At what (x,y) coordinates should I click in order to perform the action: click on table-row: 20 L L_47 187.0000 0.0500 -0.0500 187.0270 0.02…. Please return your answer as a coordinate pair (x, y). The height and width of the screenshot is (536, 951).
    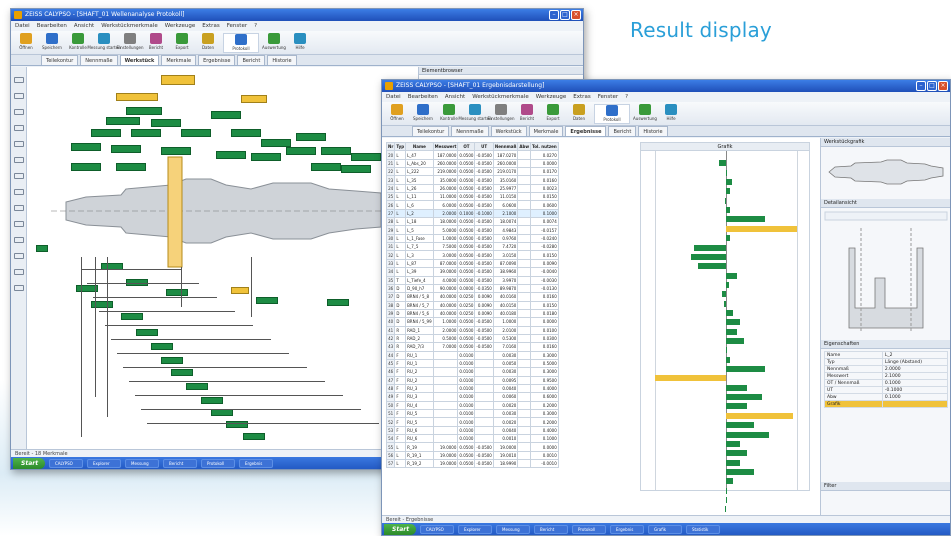
    Looking at the image, I should click on (472, 155).